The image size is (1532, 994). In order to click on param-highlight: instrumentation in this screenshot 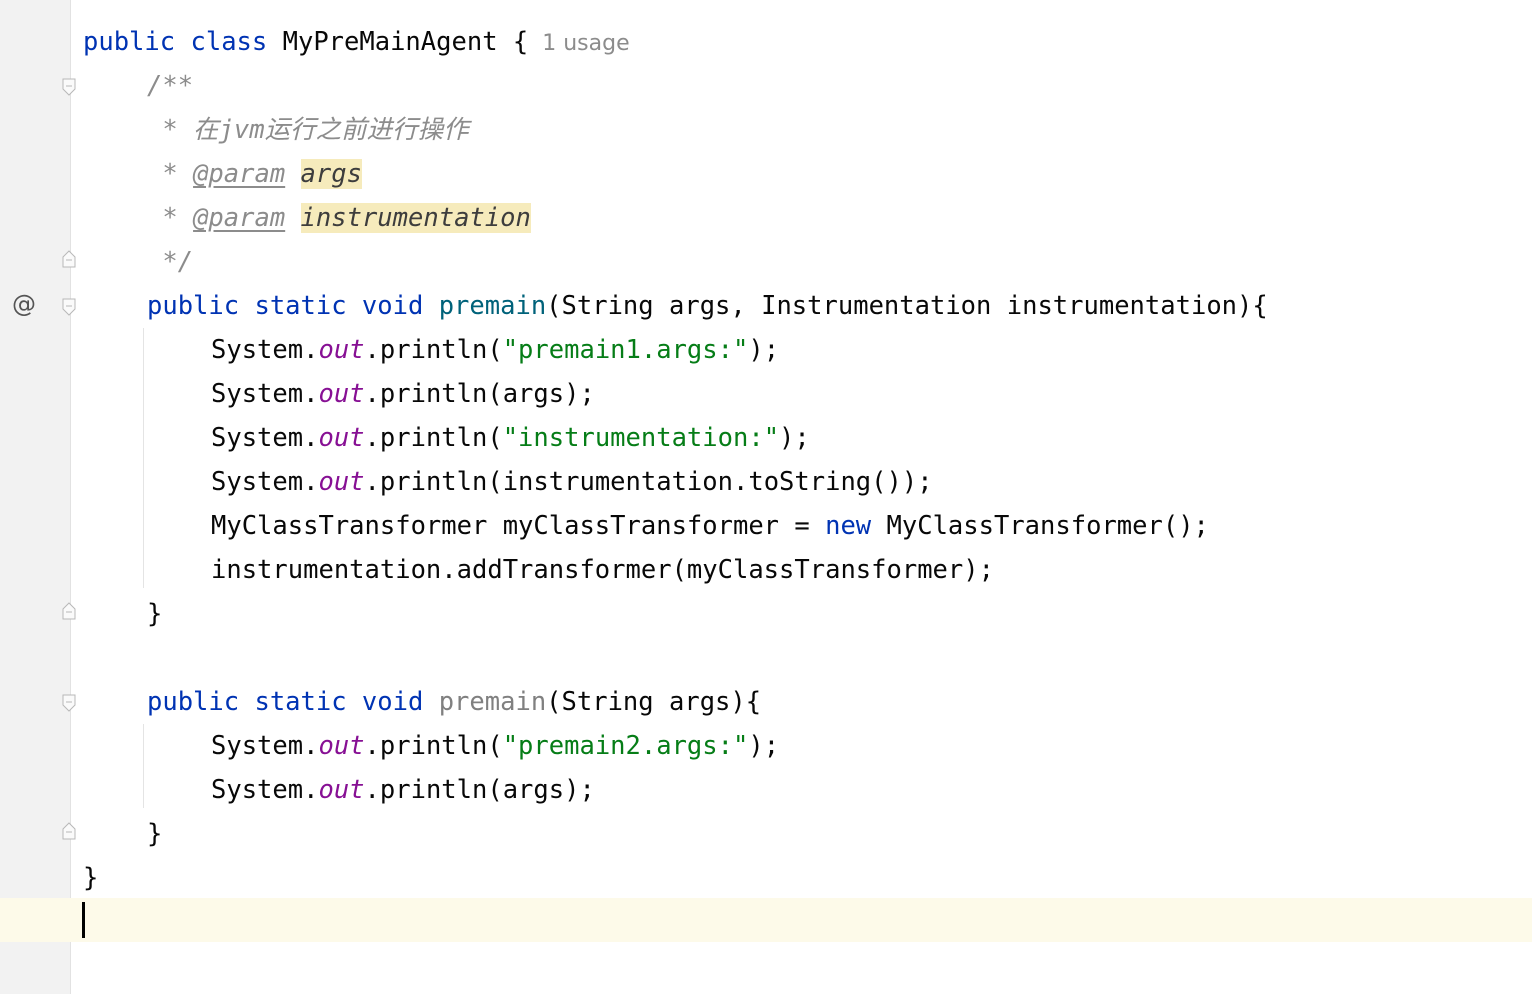, I will do `click(415, 218)`.